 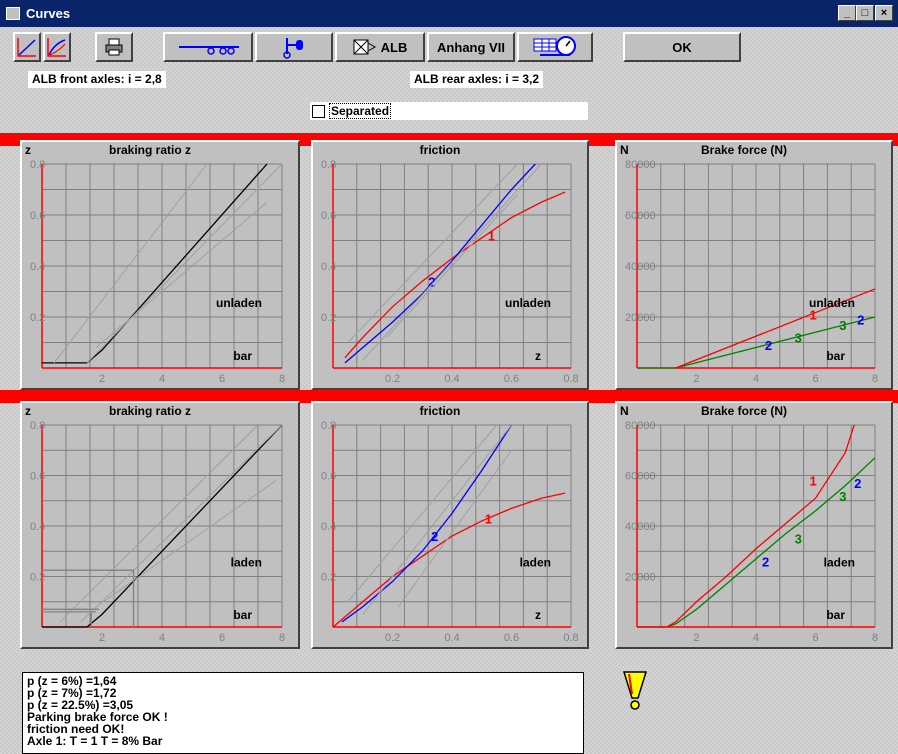 I want to click on alb-button: ALB, so click(x=380, y=47).